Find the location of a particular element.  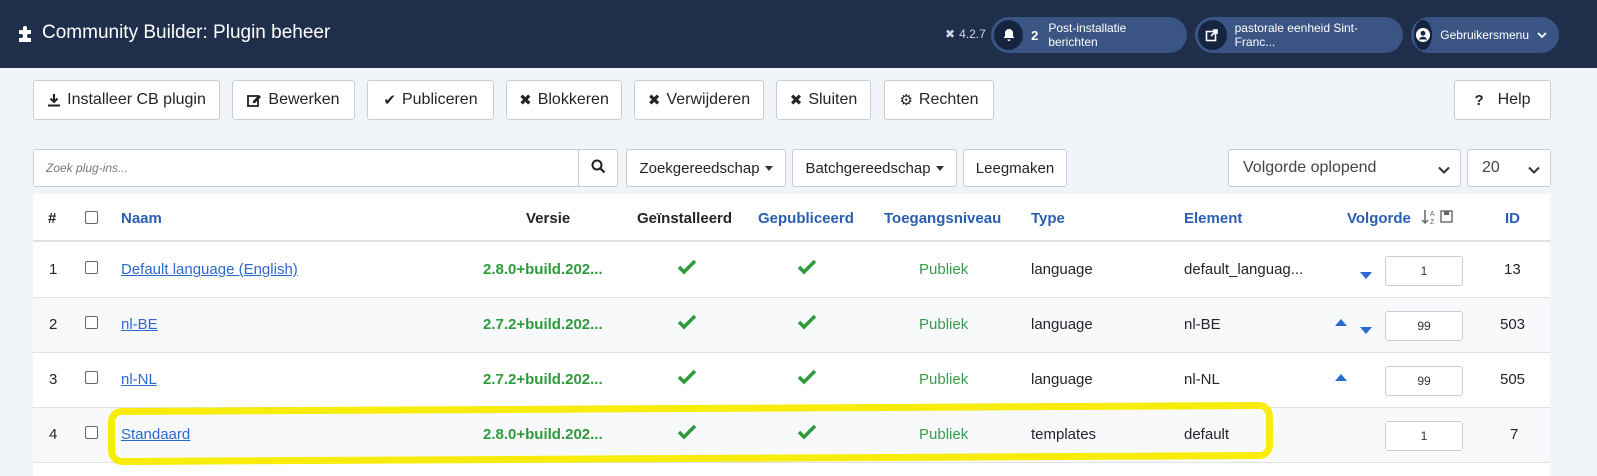

plugin-type: language is located at coordinates (1062, 324).